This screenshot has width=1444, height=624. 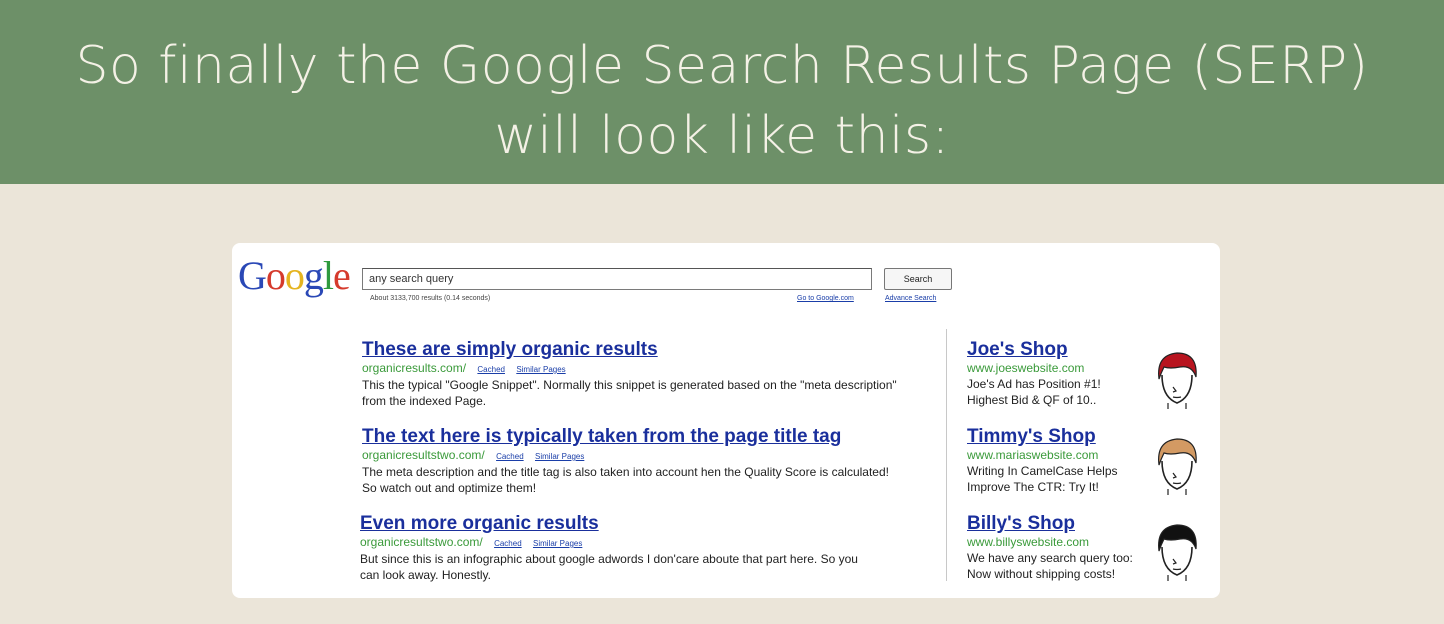 I want to click on ad-text-line: Highest Bid & QF of 10.., so click(x=1032, y=400).